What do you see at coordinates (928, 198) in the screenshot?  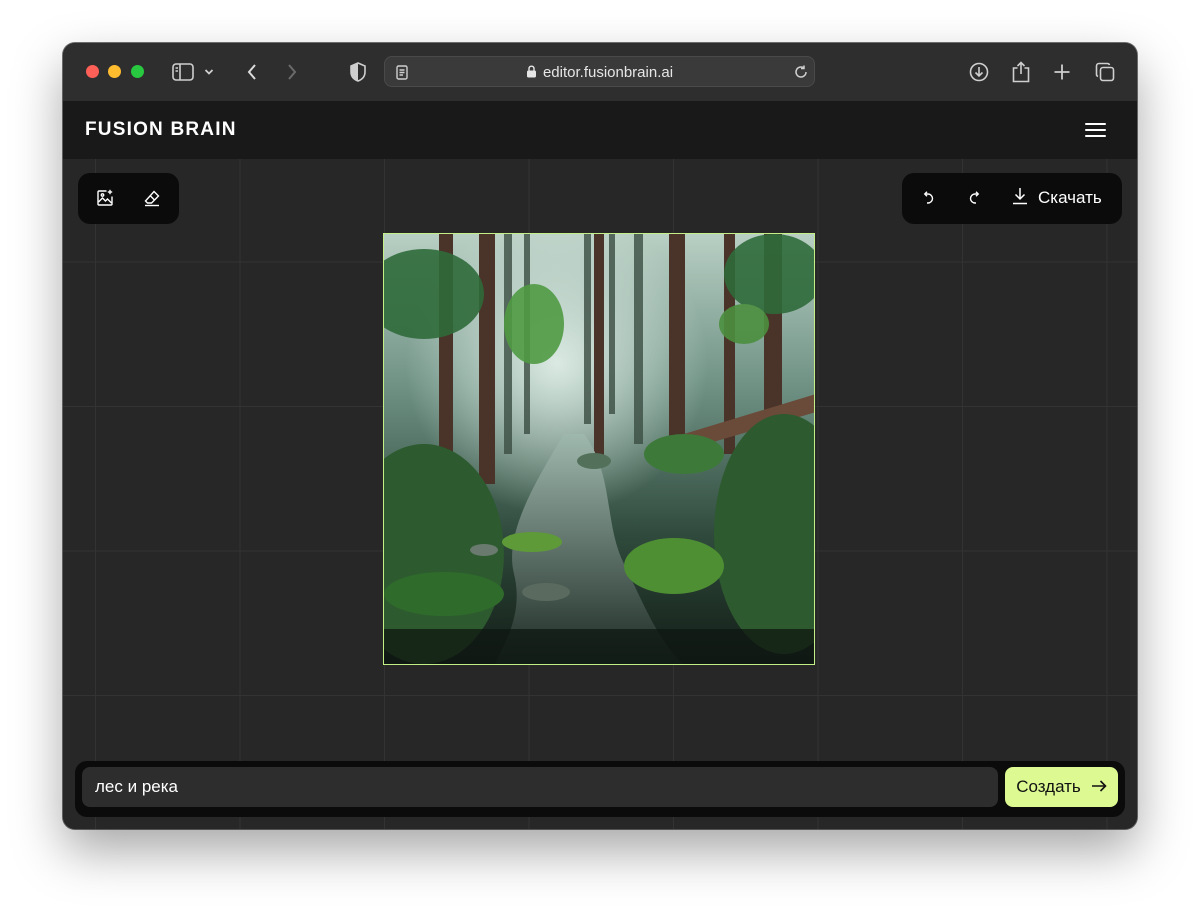 I see `undo-icon` at bounding box center [928, 198].